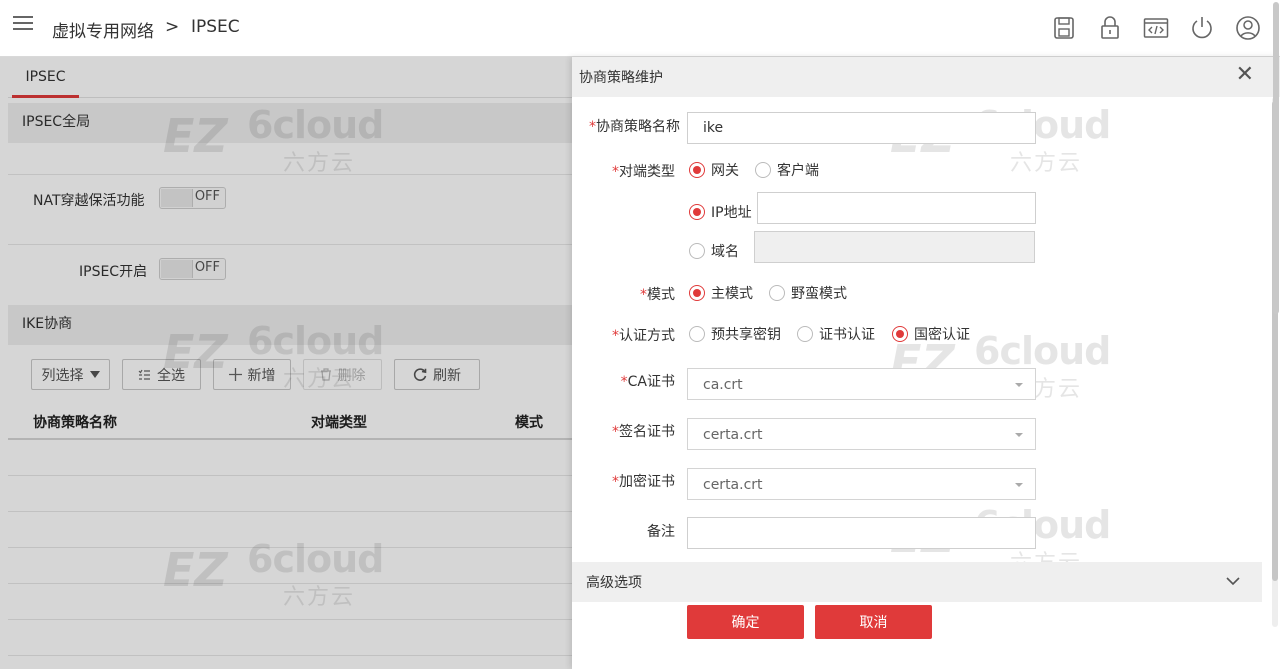 This screenshot has height=669, width=1280. What do you see at coordinates (1042, 351) in the screenshot?
I see `watermark-mark: 6cloud` at bounding box center [1042, 351].